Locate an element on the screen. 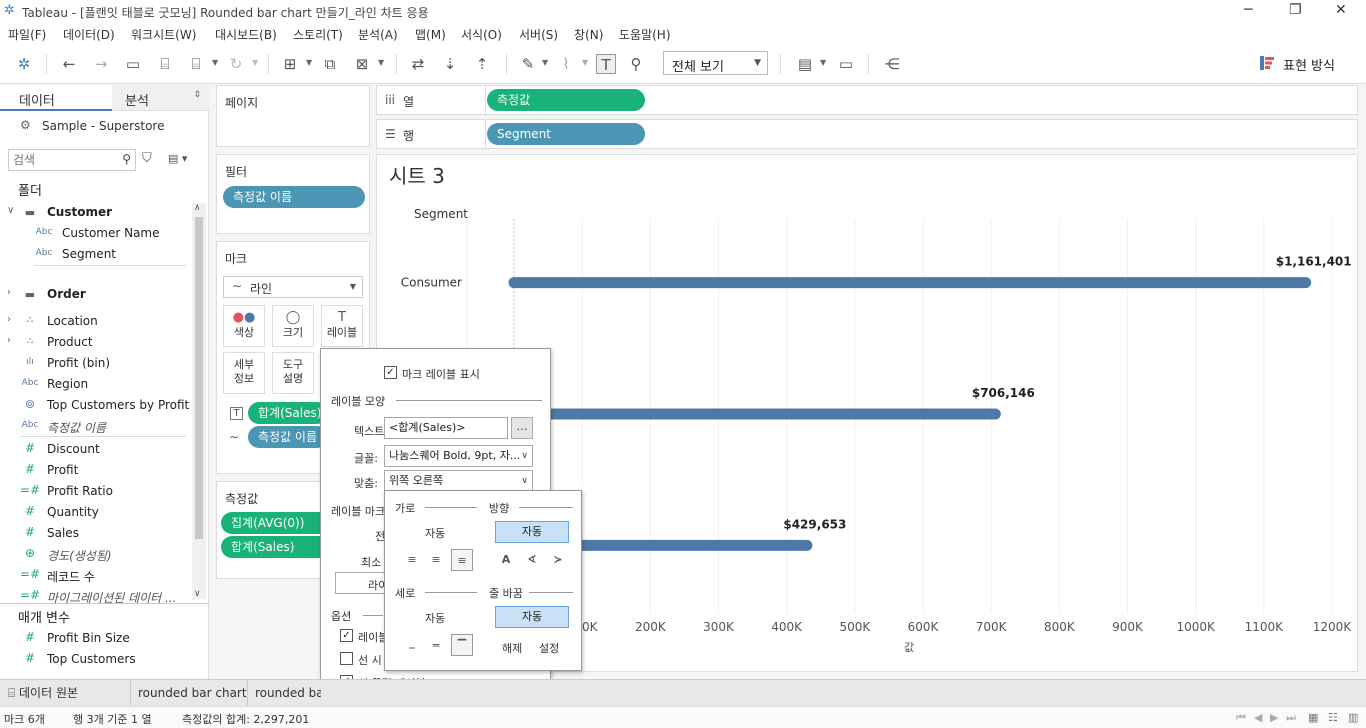 Image resolution: width=1366 pixels, height=728 pixels. new-datasource-icon: ⌸ is located at coordinates (165, 64).